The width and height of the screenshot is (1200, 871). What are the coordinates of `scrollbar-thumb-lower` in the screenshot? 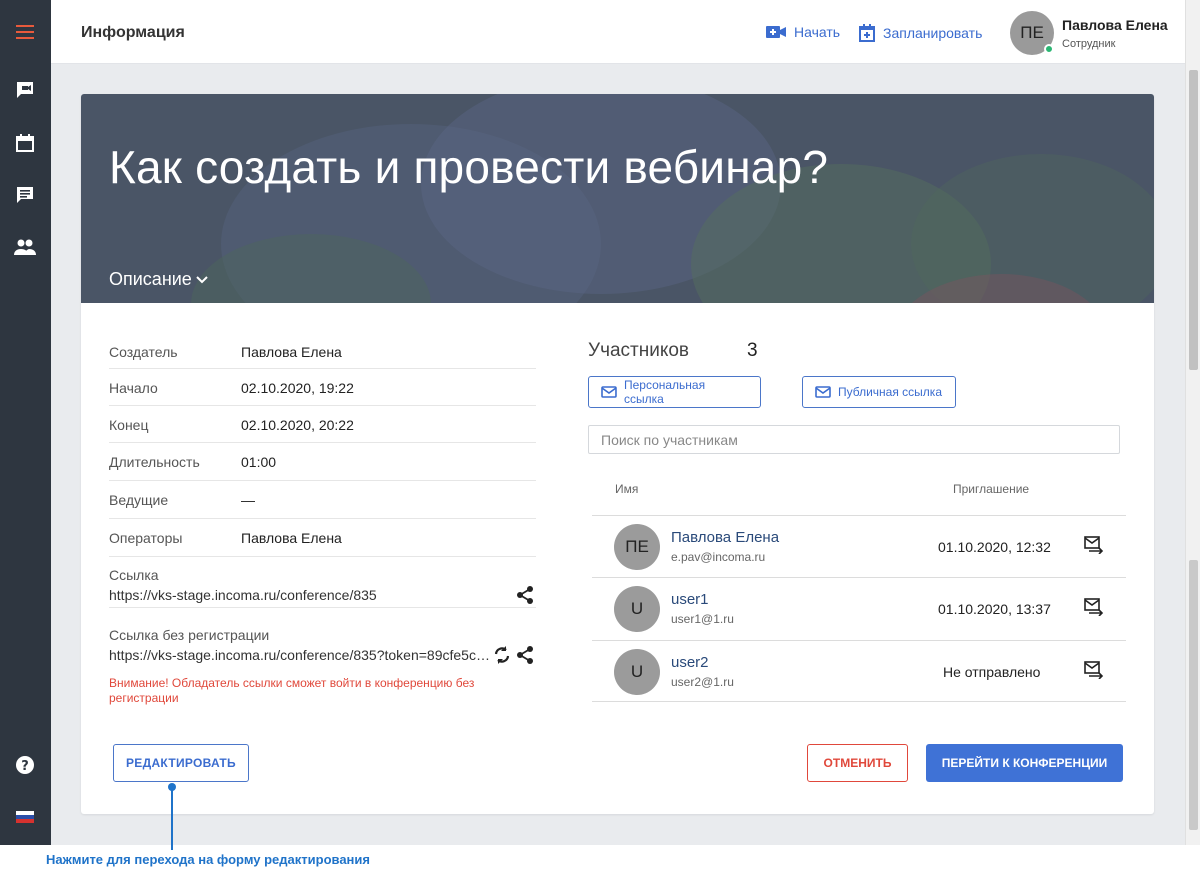 It's located at (1193, 695).